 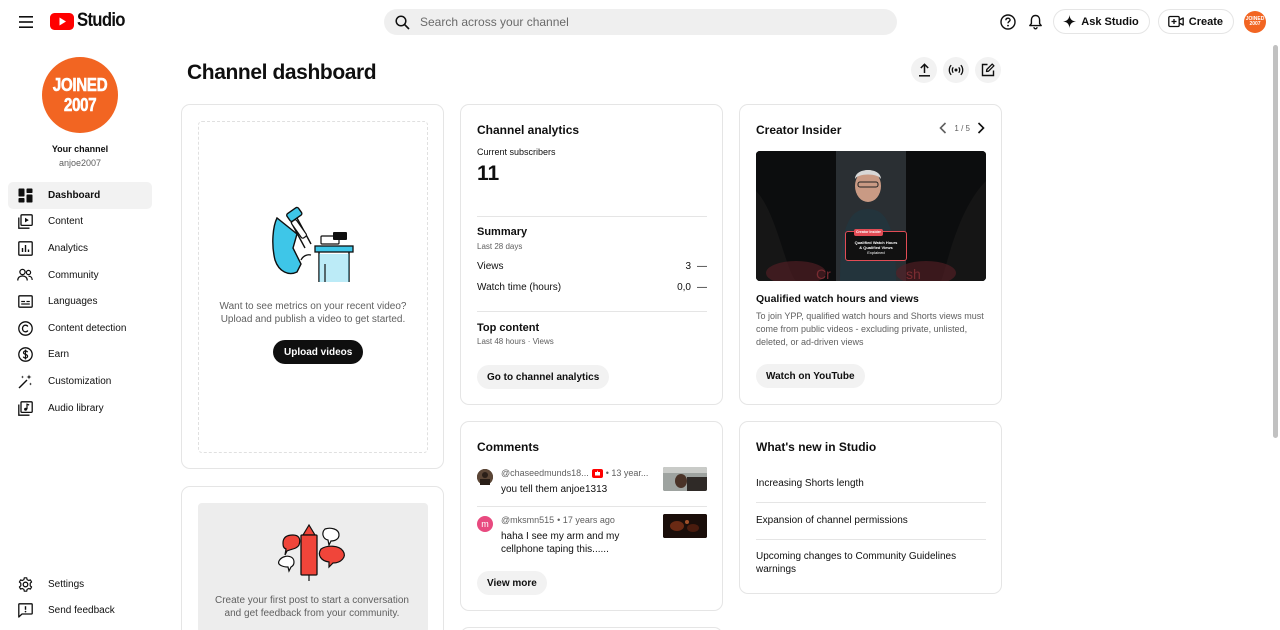 I want to click on watch-on-youtube-button: Watch on YouTube, so click(x=810, y=376).